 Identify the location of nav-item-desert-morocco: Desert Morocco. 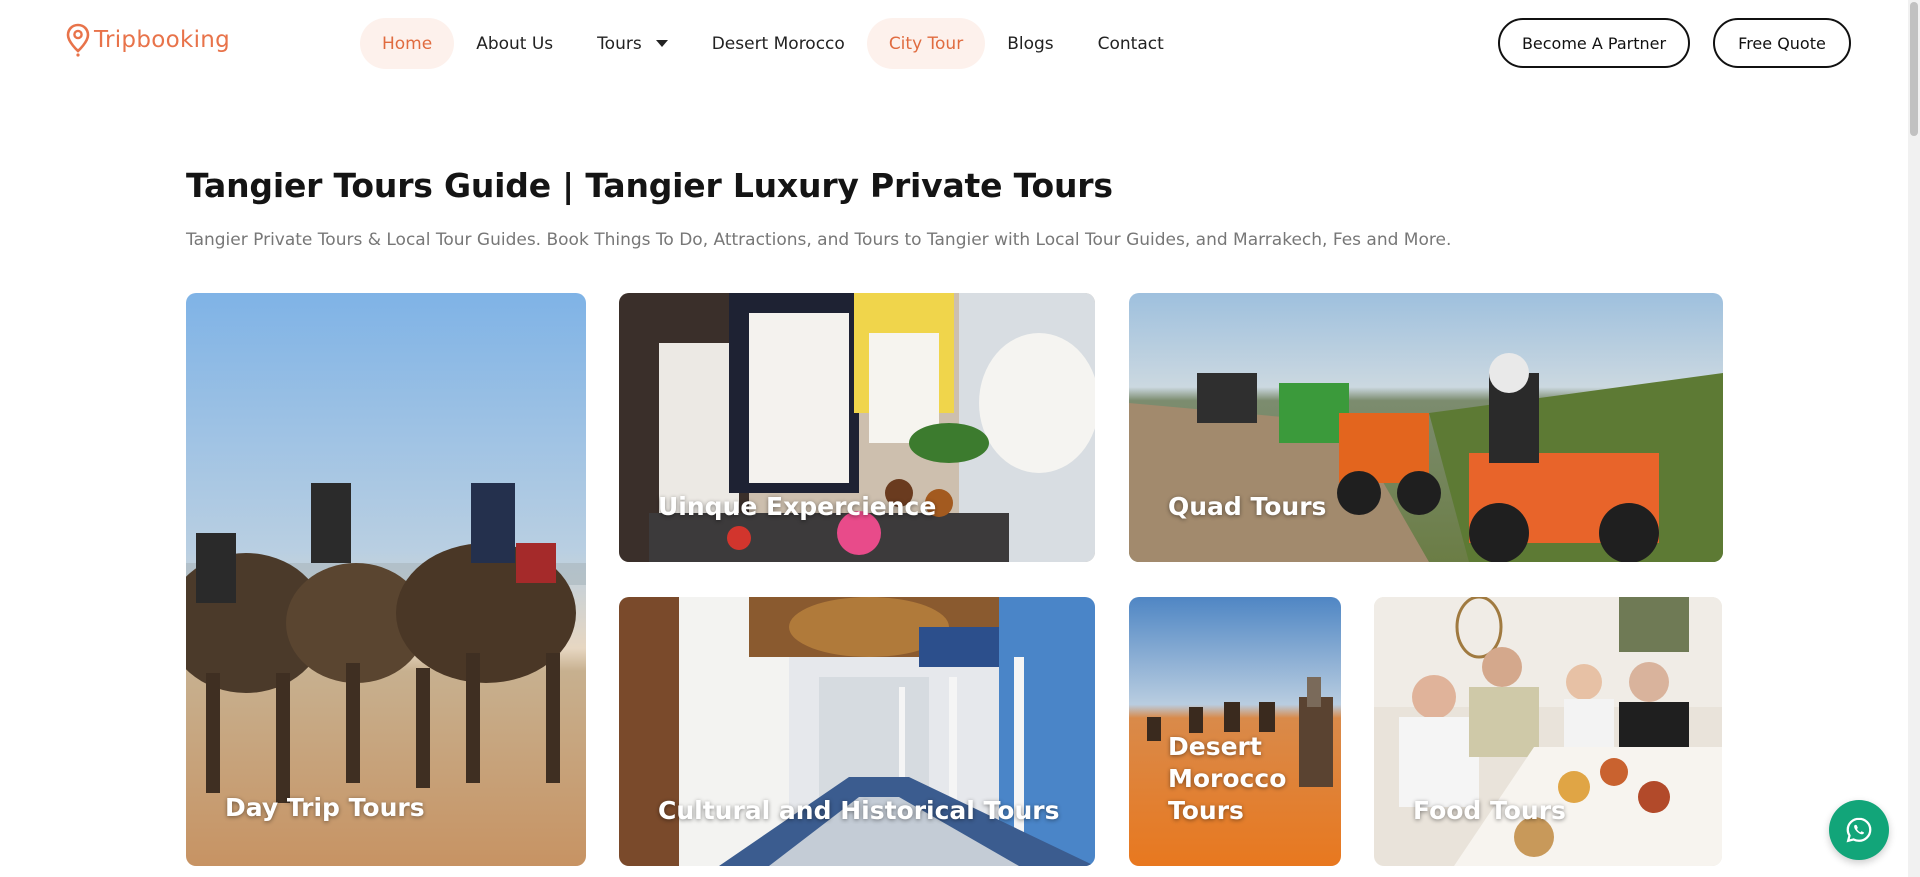
(778, 43).